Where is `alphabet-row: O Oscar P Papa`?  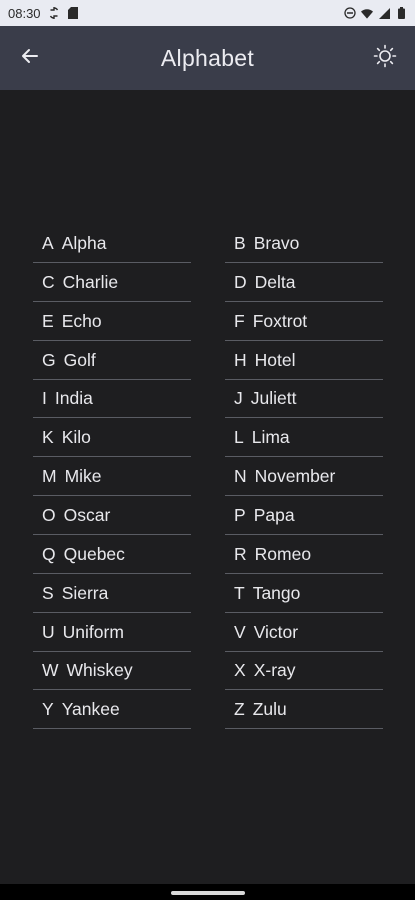 alphabet-row: O Oscar P Papa is located at coordinates (207, 516).